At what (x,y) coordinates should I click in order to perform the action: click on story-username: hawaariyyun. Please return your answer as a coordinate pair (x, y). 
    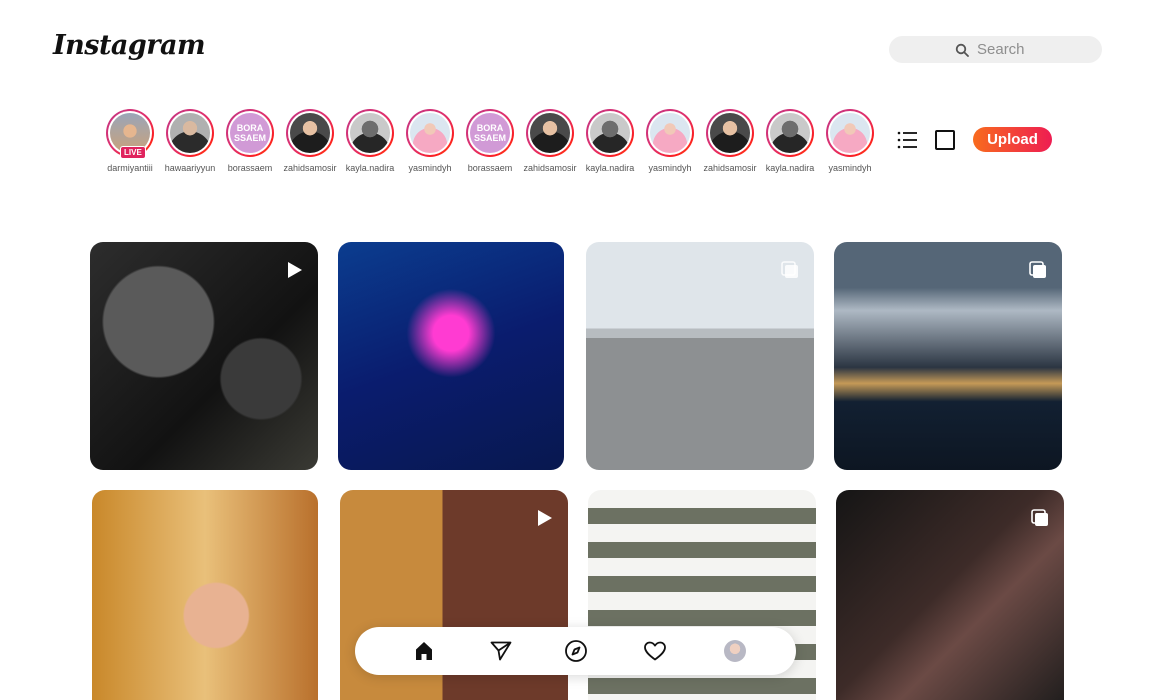
    Looking at the image, I should click on (190, 168).